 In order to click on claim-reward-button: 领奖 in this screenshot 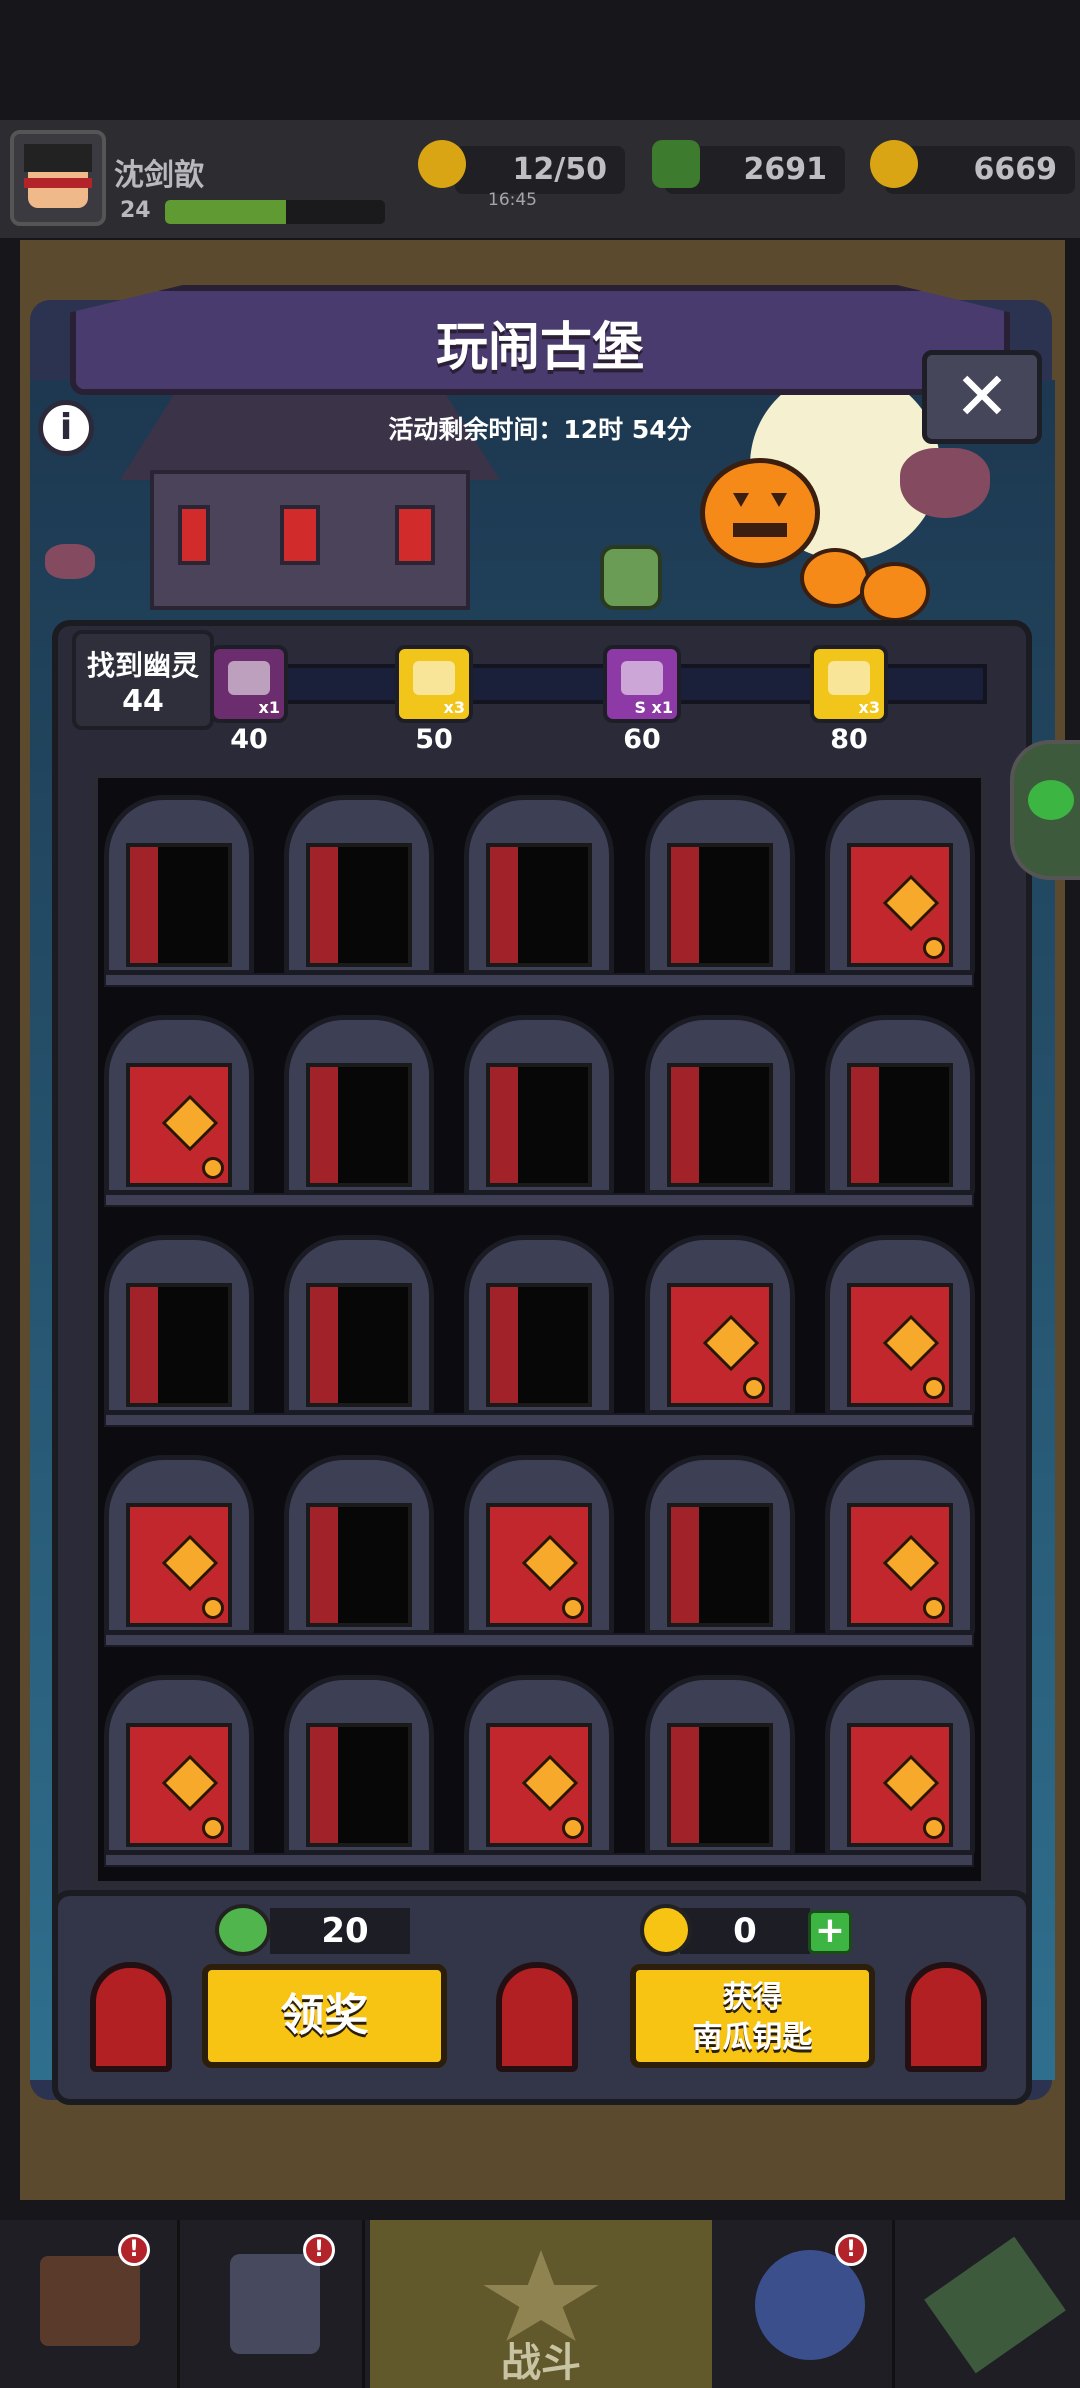, I will do `click(324, 2016)`.